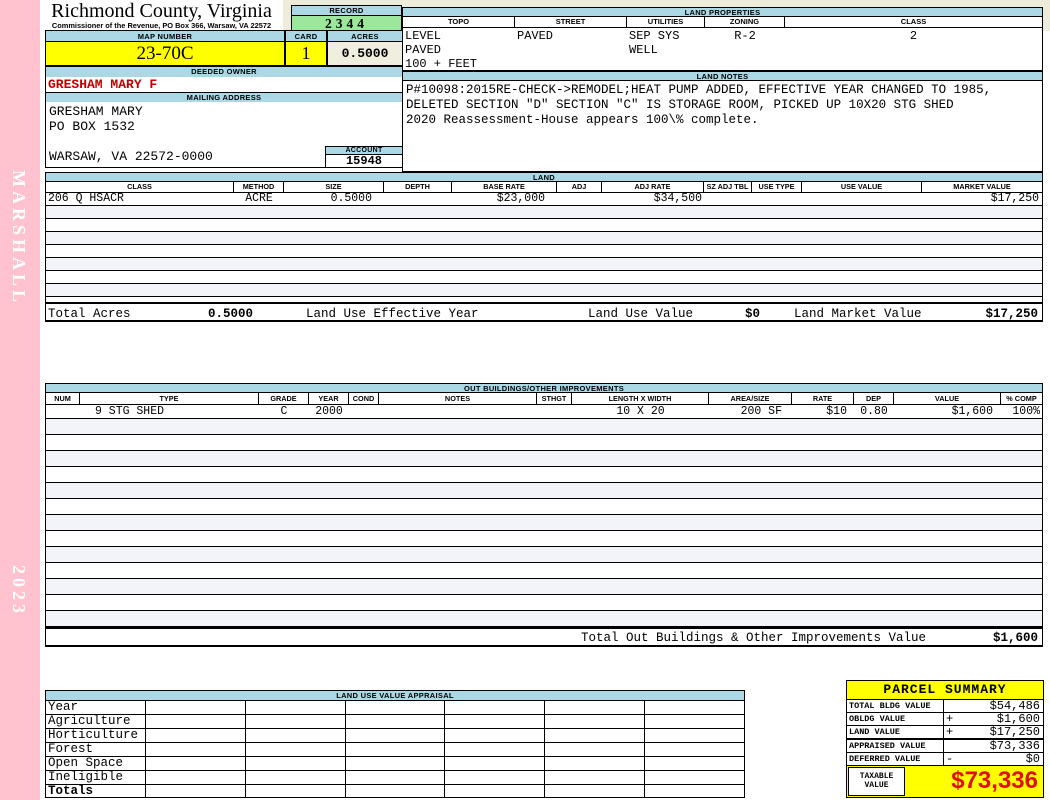  I want to click on col-street: STREET, so click(571, 22).